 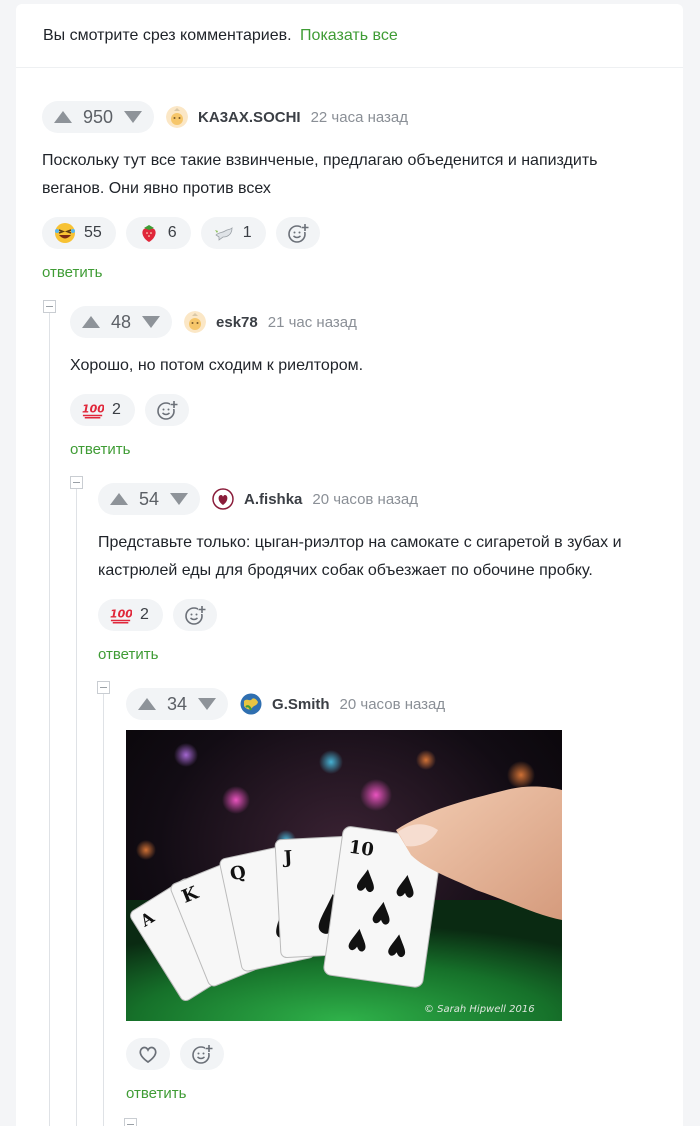 I want to click on vote-count: 48, so click(x=121, y=321).